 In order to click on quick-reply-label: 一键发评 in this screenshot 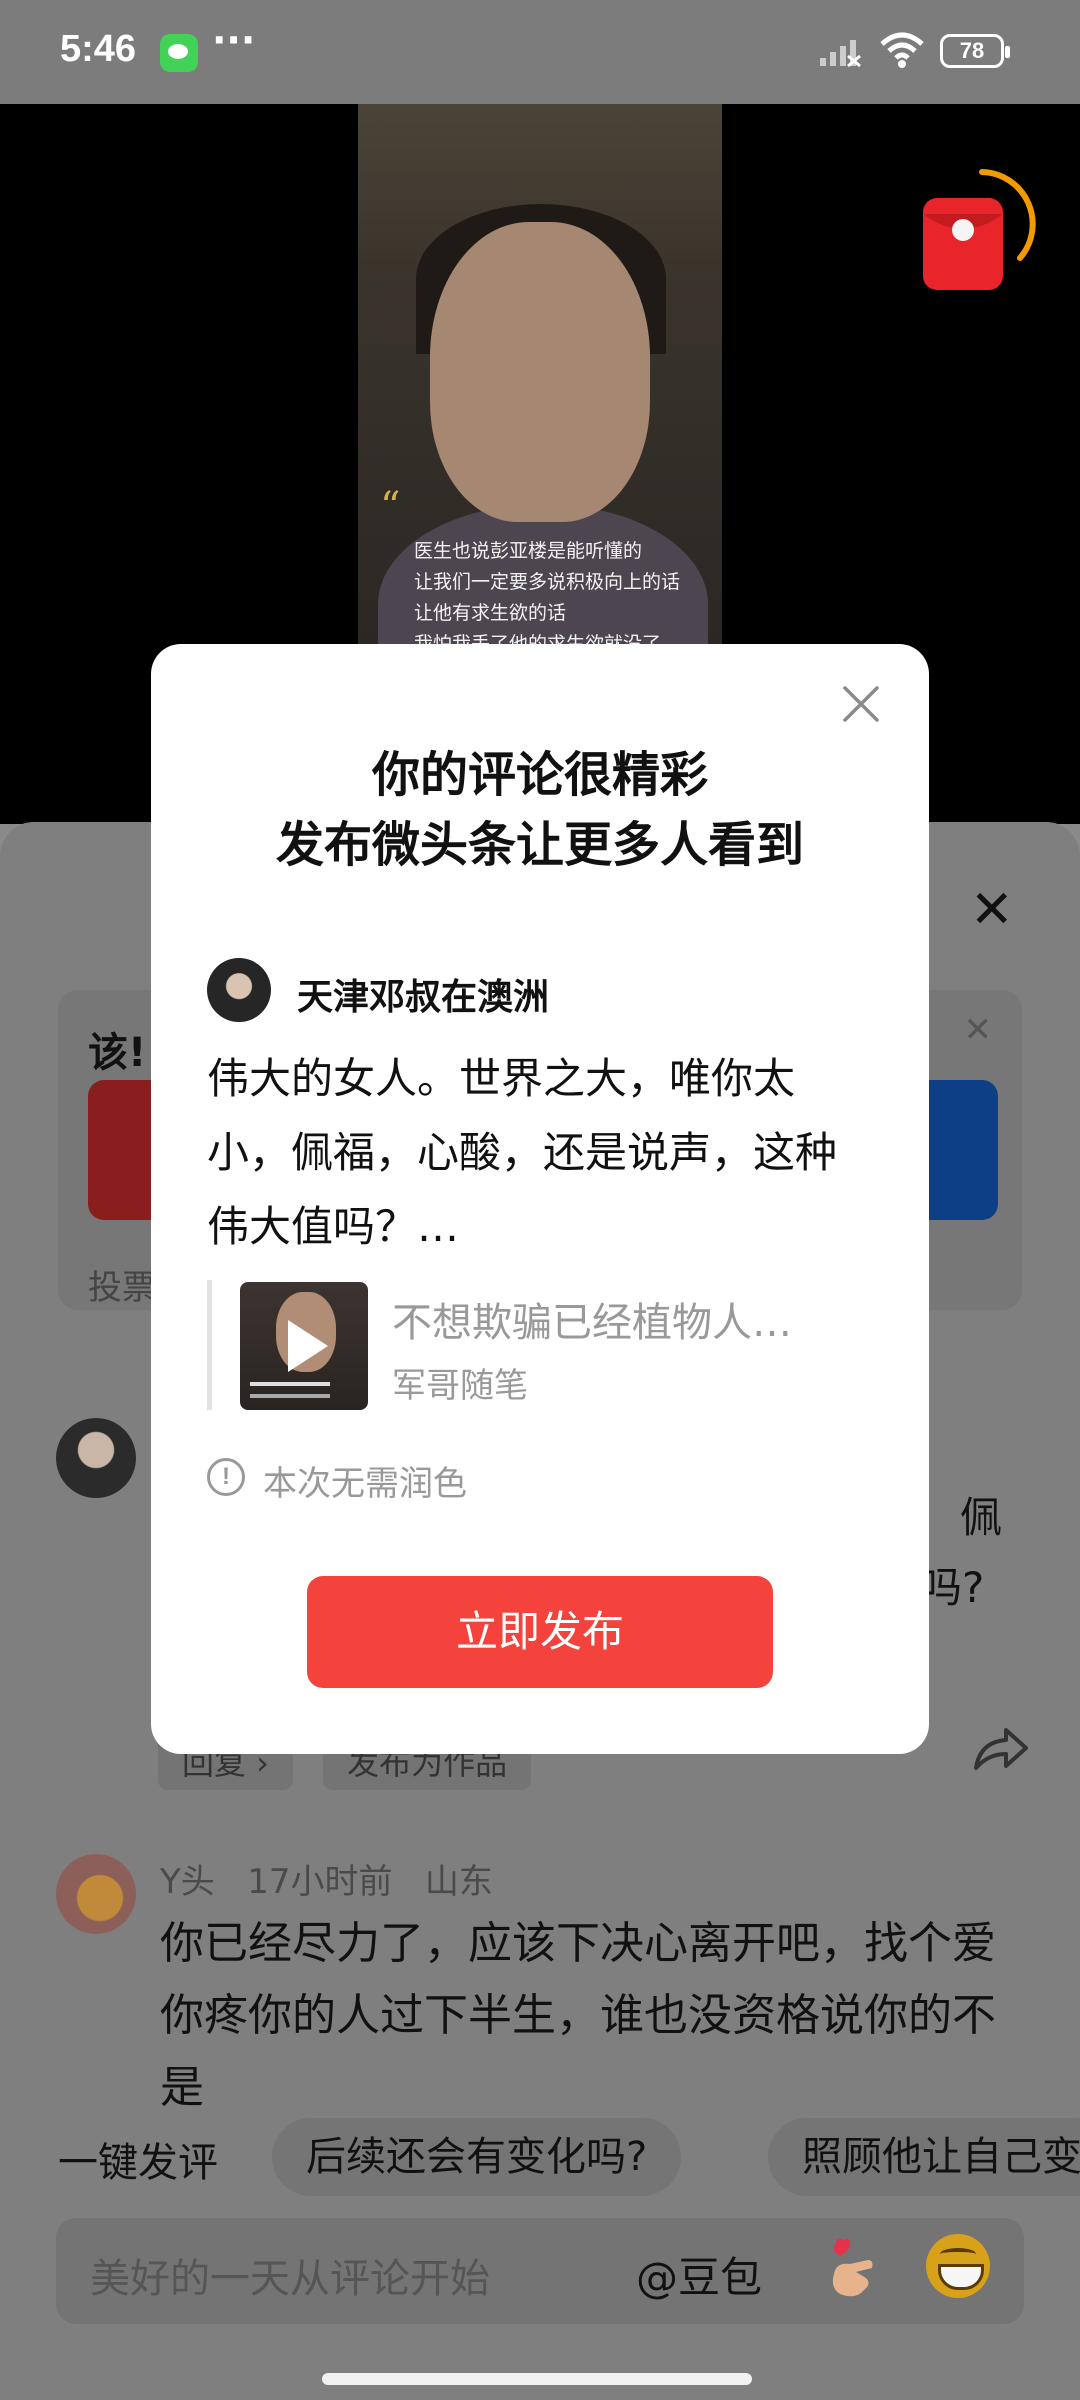, I will do `click(138, 2163)`.